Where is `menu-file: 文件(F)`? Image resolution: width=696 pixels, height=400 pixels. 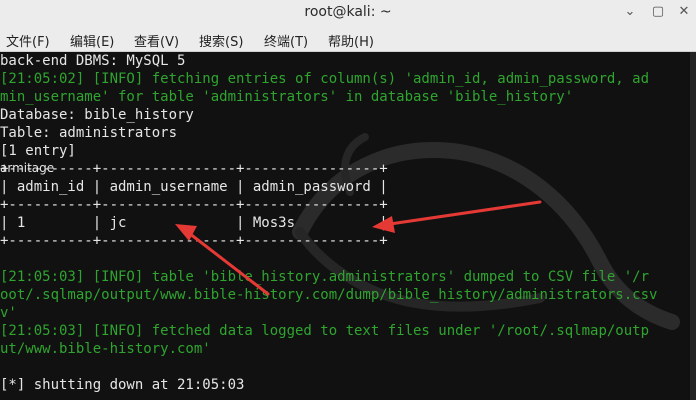 menu-file: 文件(F) is located at coordinates (28, 40).